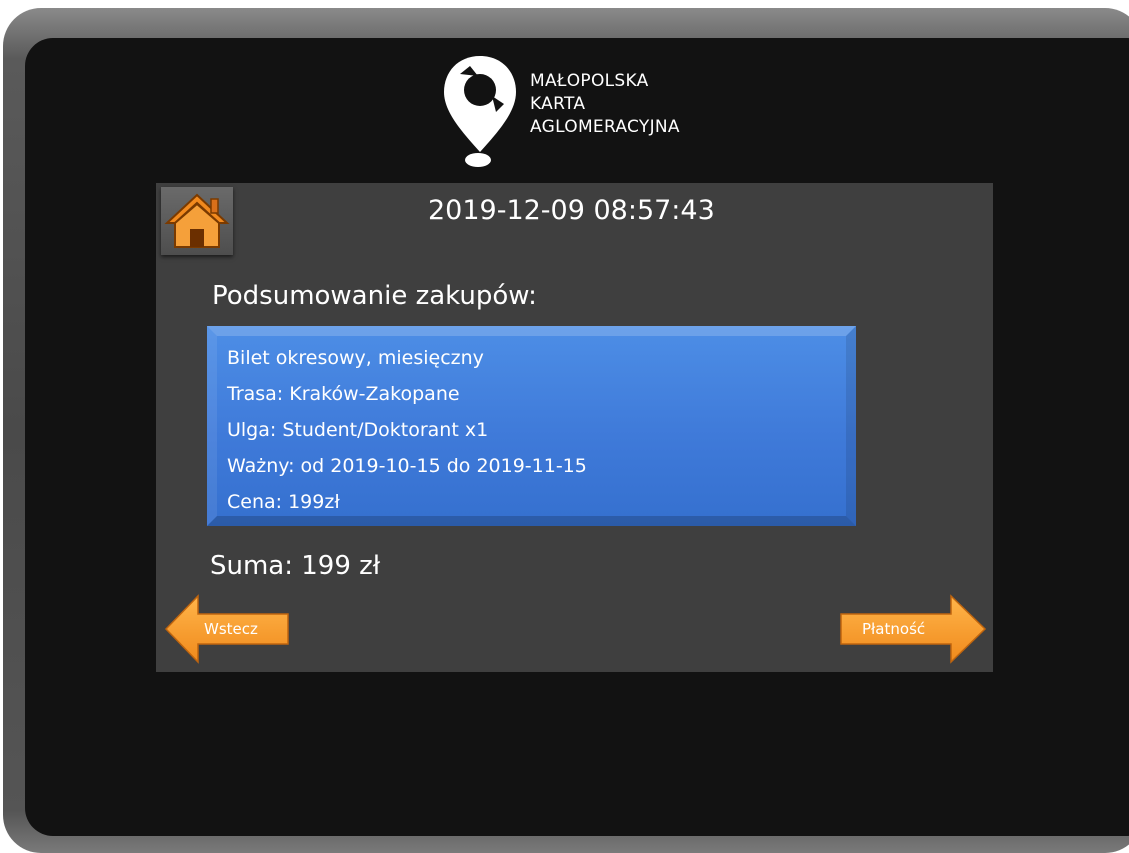 The image size is (1129, 853). Describe the element at coordinates (605, 127) in the screenshot. I see `logo-line-3: AGLOMERACYJNA` at that location.